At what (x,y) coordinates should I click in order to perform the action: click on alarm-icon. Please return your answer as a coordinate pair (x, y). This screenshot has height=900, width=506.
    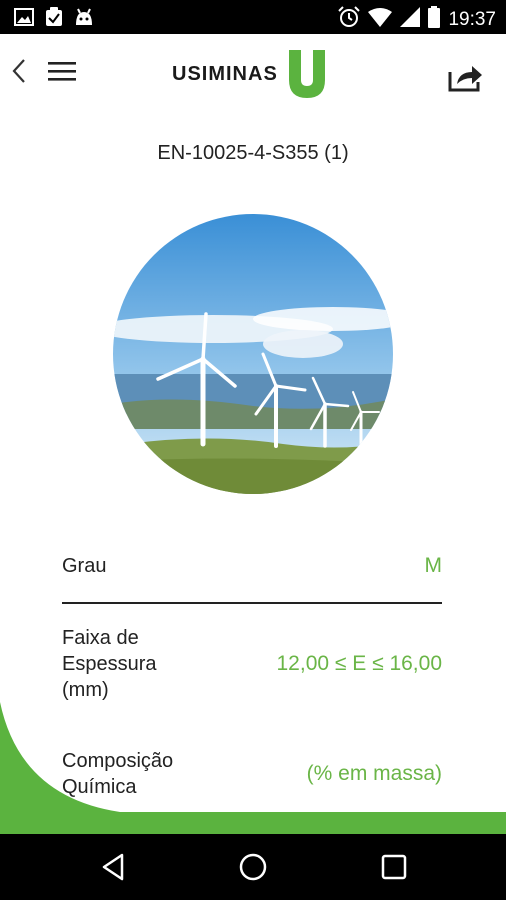
    Looking at the image, I should click on (349, 19).